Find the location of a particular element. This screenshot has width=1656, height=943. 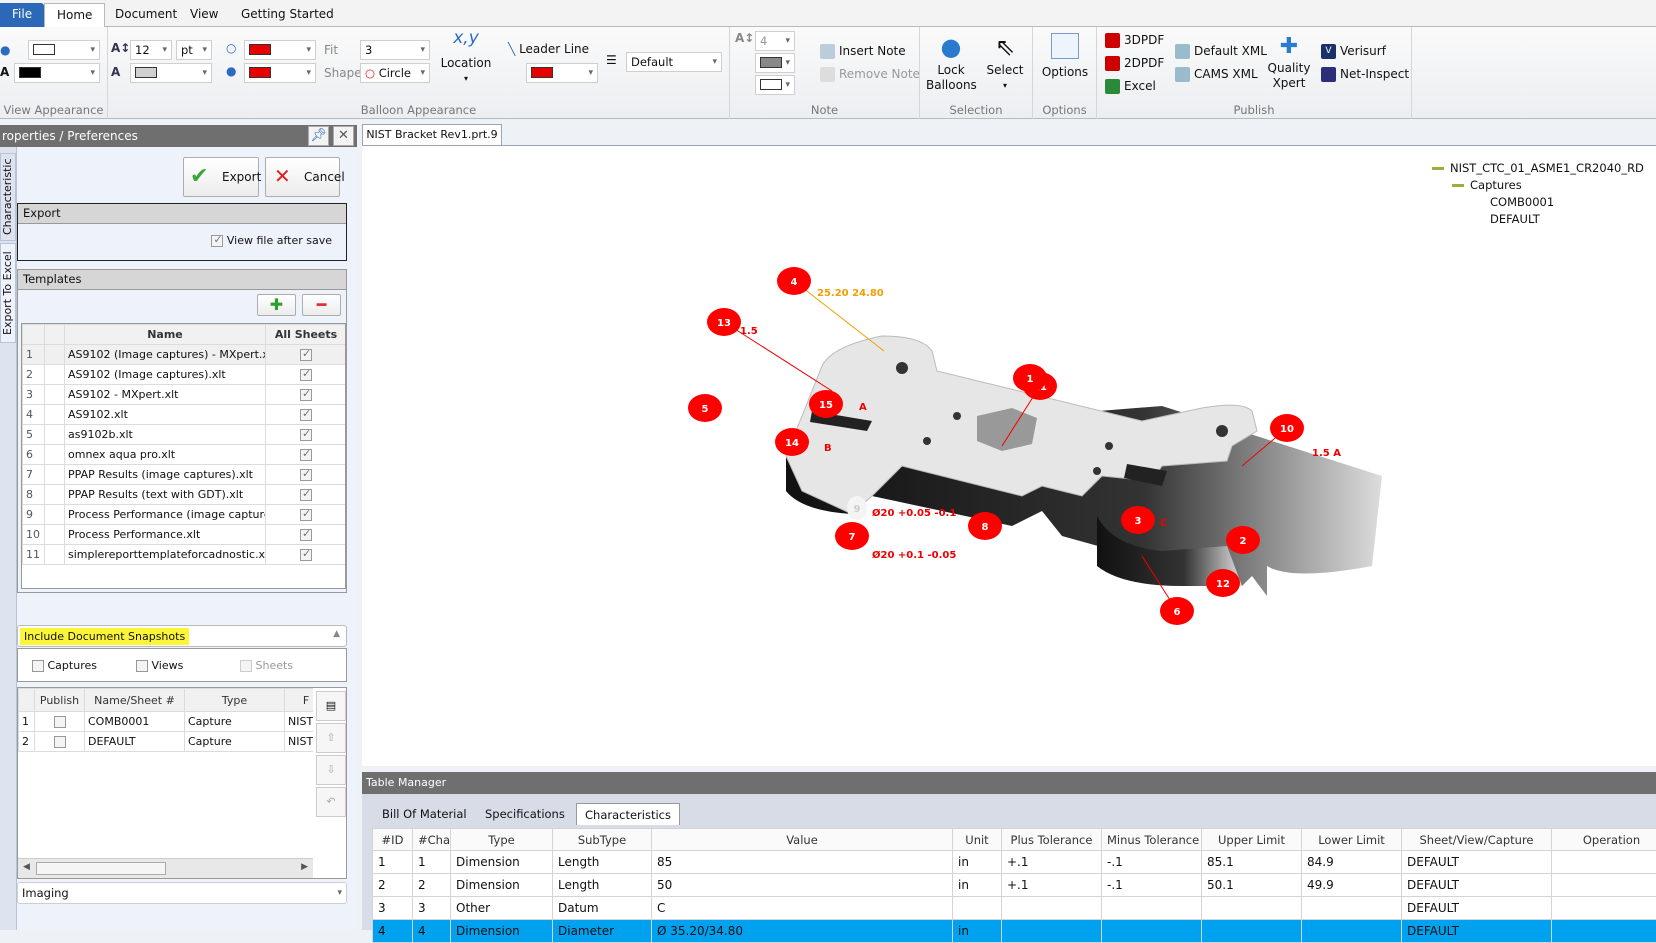

move-up-button: ⇧ is located at coordinates (331, 738).